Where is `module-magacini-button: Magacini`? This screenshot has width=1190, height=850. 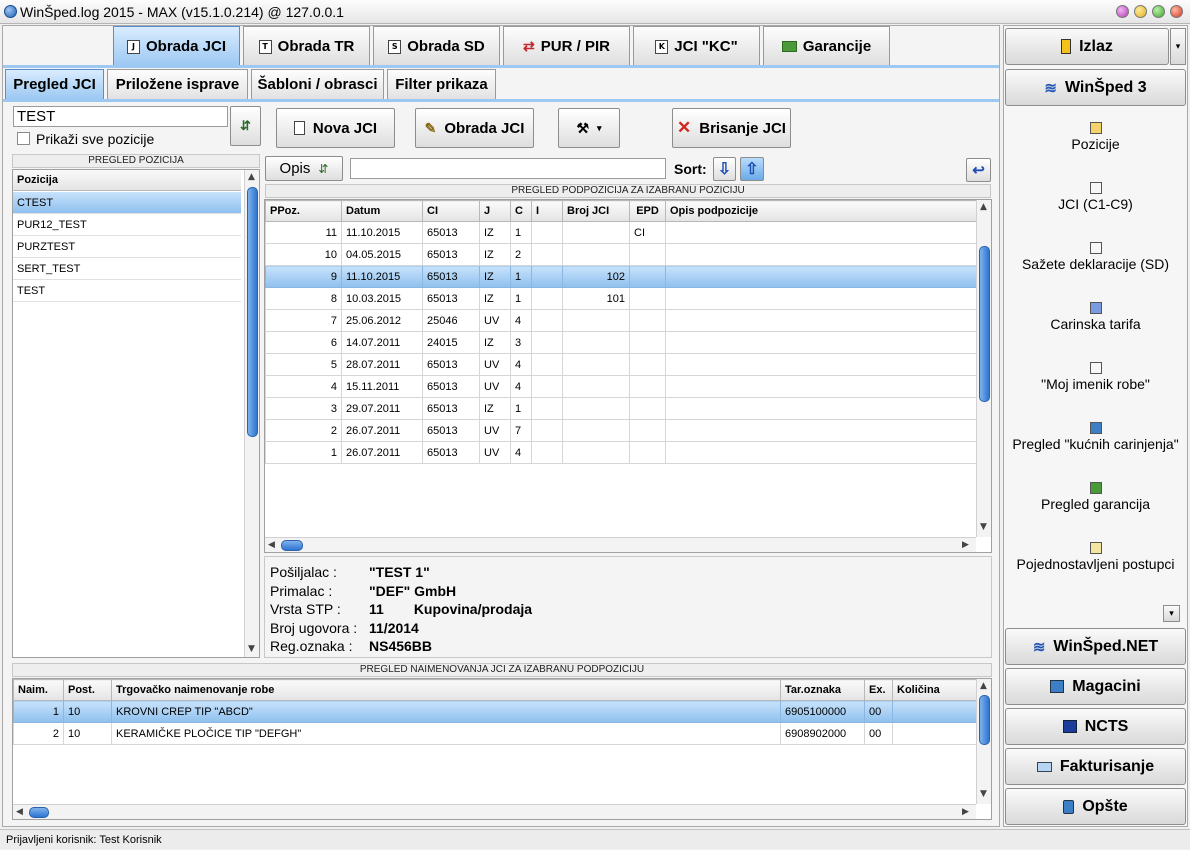
module-magacini-button: Magacini is located at coordinates (1095, 686).